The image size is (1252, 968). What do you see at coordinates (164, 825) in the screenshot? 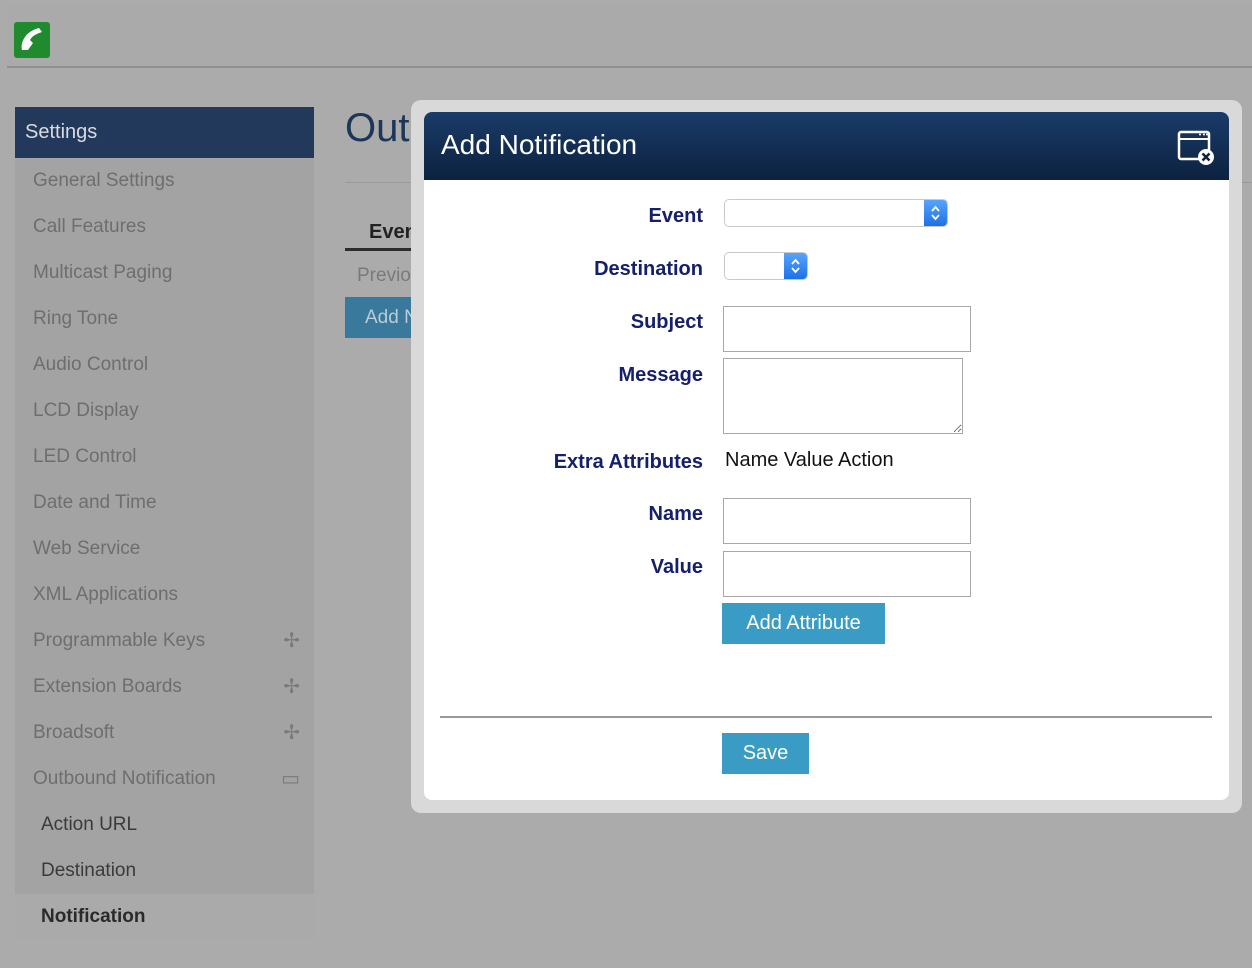
I see `sidebar-subitem-action-url: Action URL` at bounding box center [164, 825].